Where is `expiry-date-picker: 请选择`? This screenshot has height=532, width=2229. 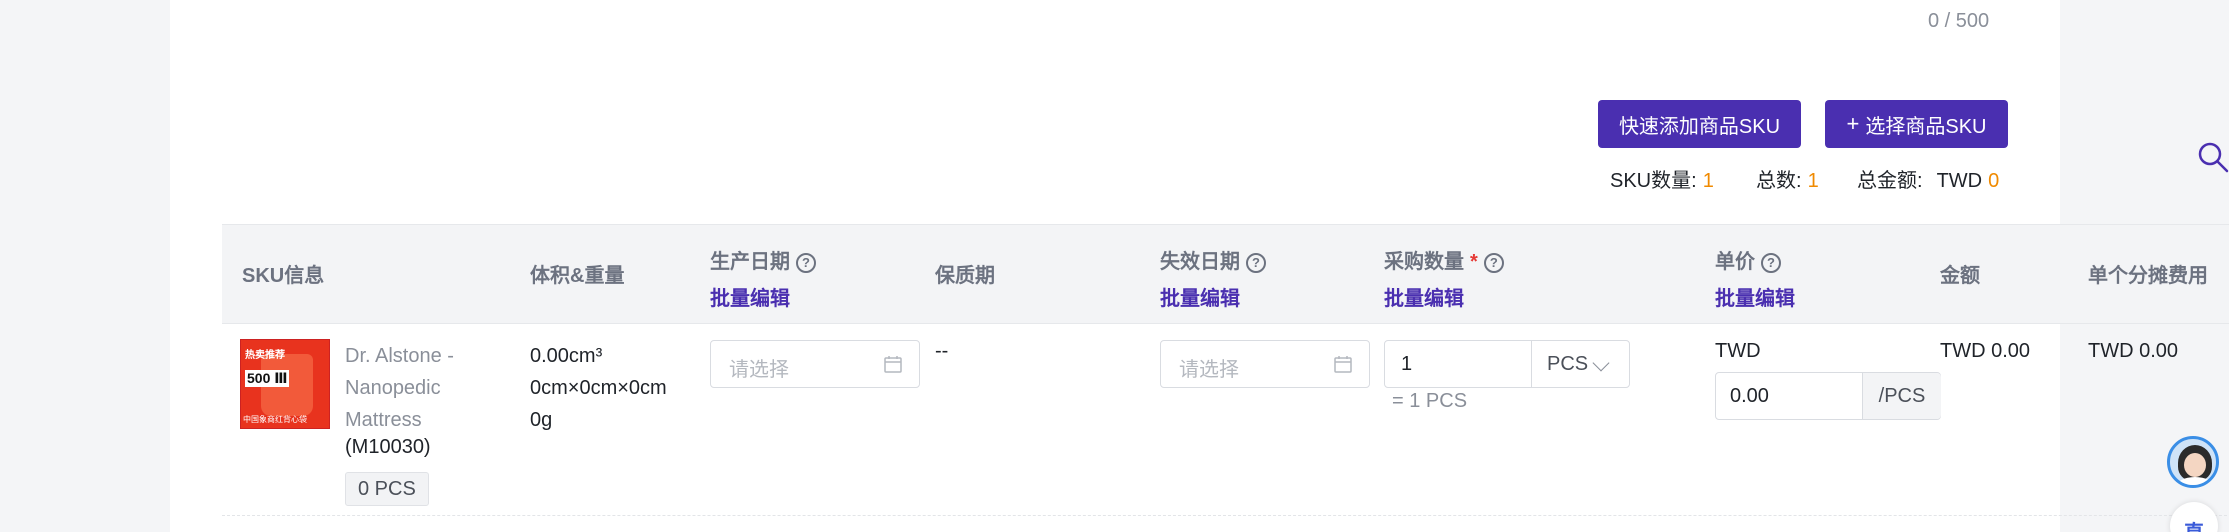
expiry-date-picker: 请选择 is located at coordinates (1265, 364).